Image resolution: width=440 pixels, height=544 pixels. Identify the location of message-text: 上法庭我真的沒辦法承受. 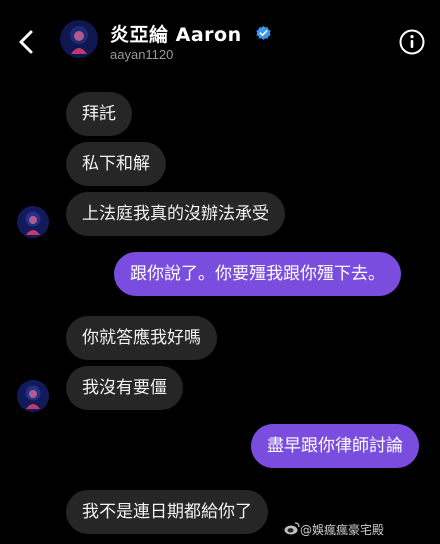
(175, 214).